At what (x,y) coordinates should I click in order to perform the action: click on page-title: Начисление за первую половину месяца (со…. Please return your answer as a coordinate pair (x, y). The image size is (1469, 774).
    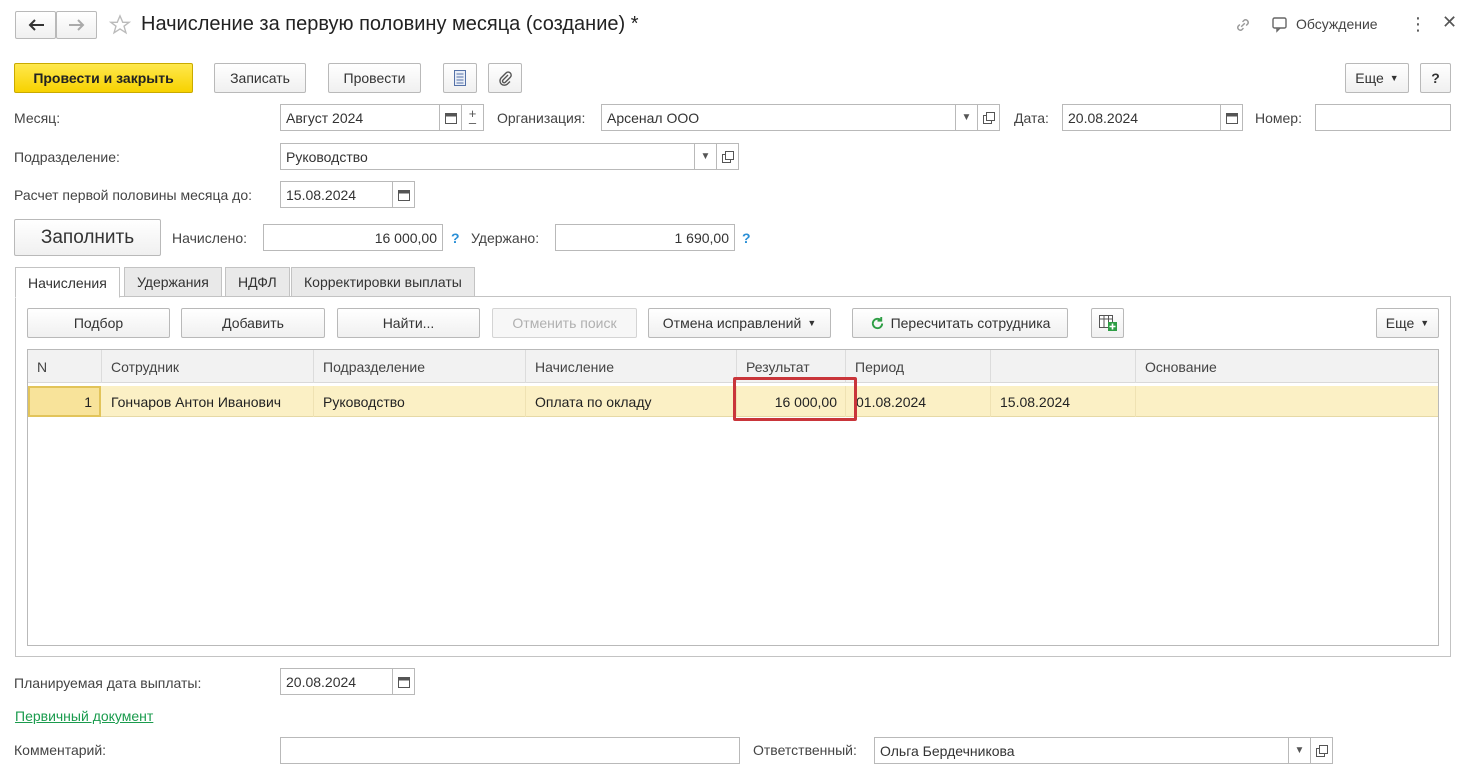
    Looking at the image, I should click on (390, 24).